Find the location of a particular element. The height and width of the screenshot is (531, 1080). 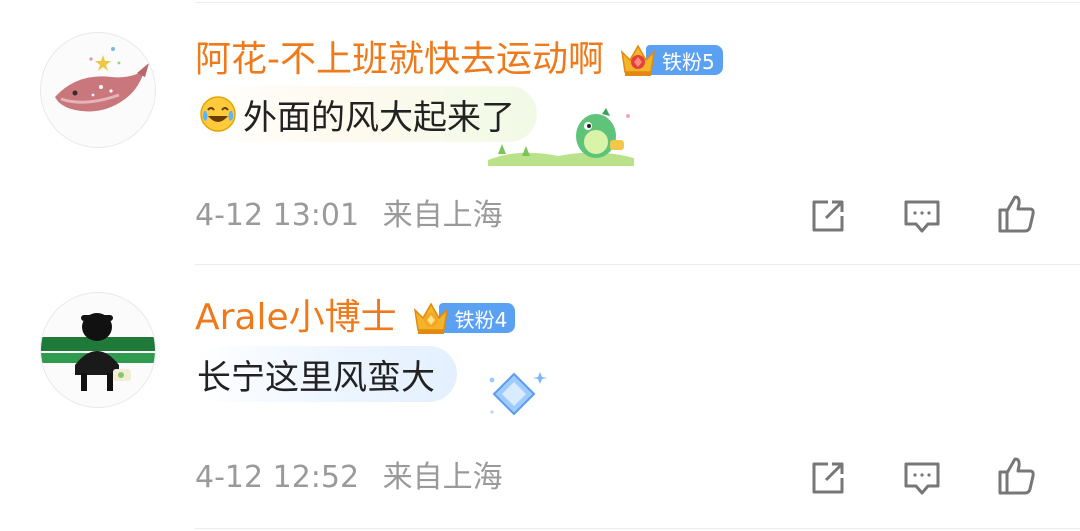

laugh-cry-emoji-icon is located at coordinates (218, 114).